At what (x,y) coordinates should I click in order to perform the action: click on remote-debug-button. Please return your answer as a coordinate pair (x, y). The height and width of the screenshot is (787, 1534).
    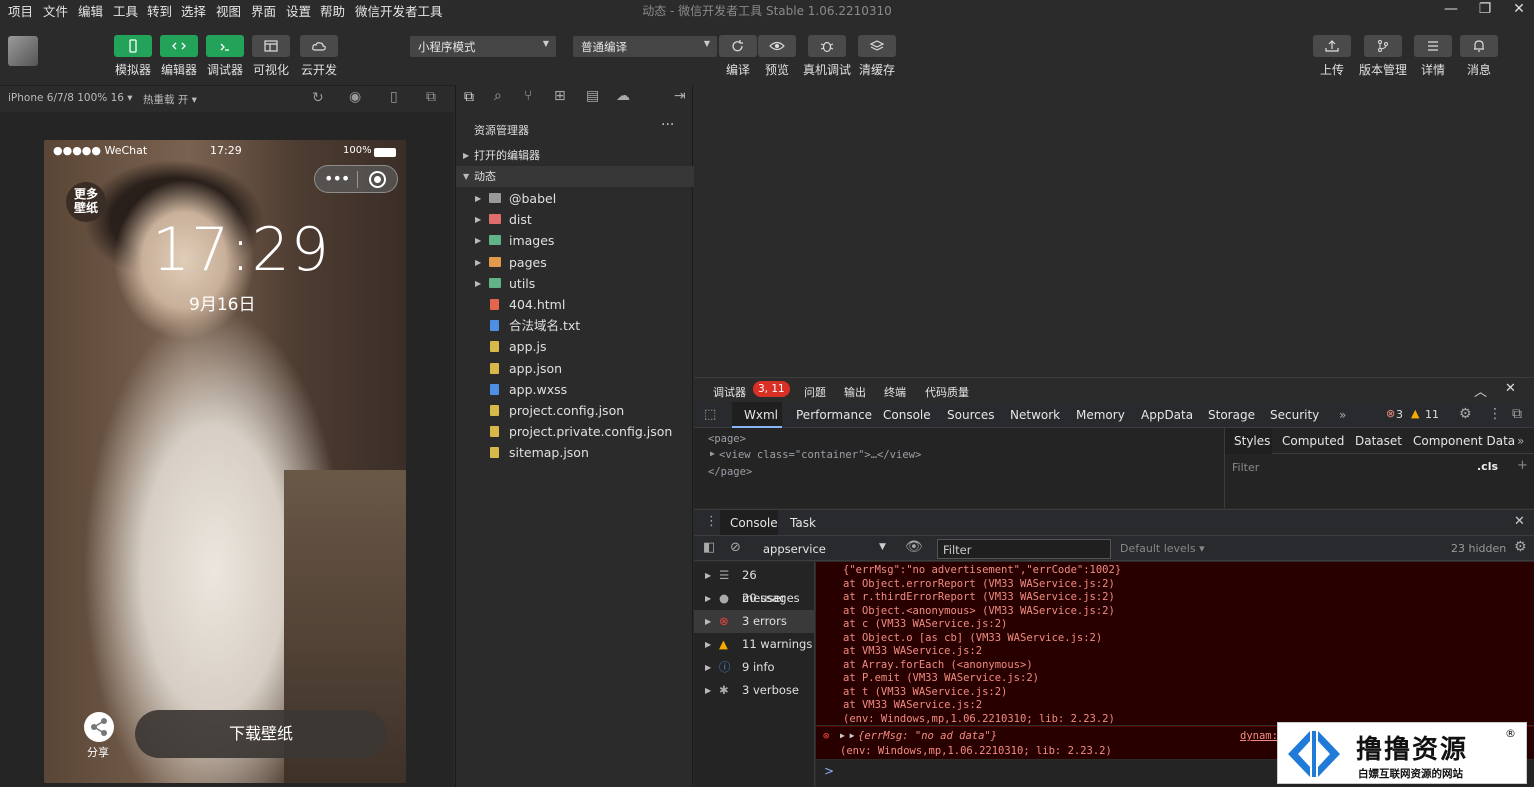
    Looking at the image, I should click on (827, 46).